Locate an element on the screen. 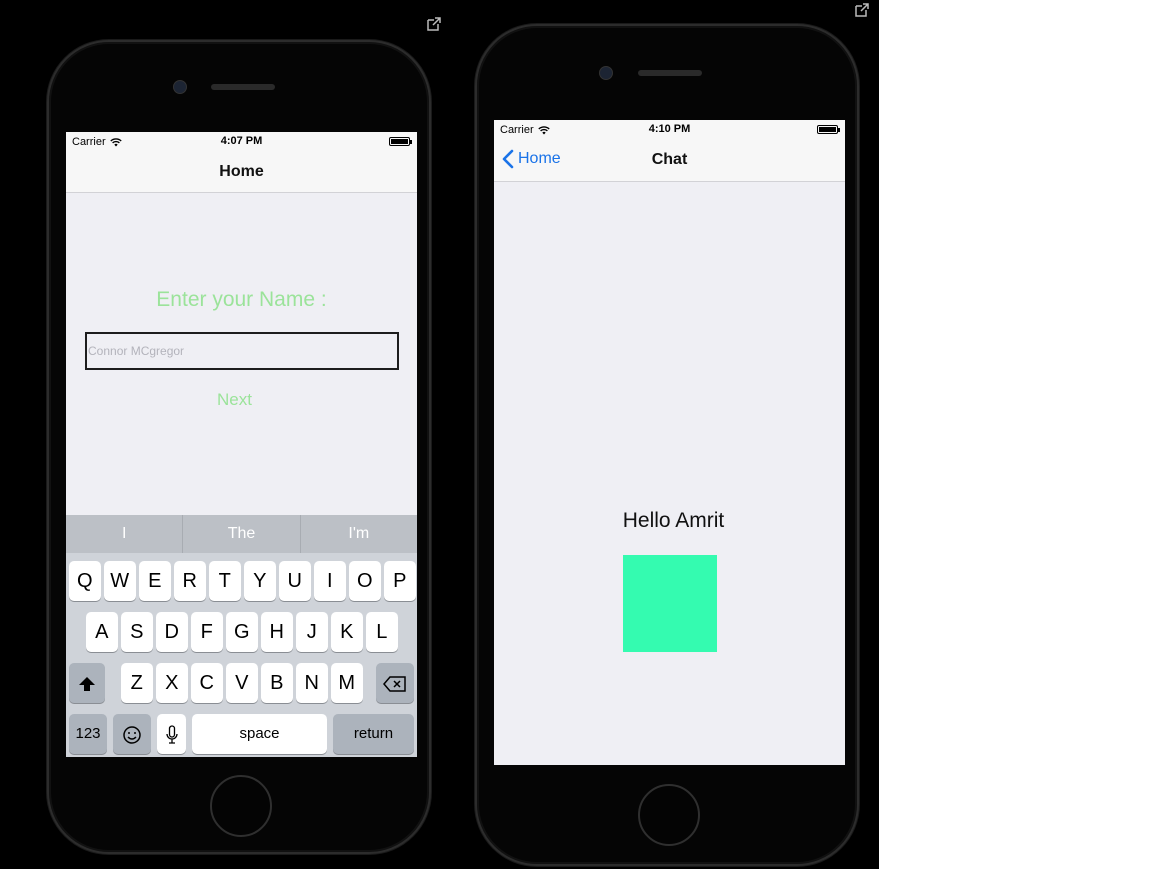  key-m: M is located at coordinates (347, 683).